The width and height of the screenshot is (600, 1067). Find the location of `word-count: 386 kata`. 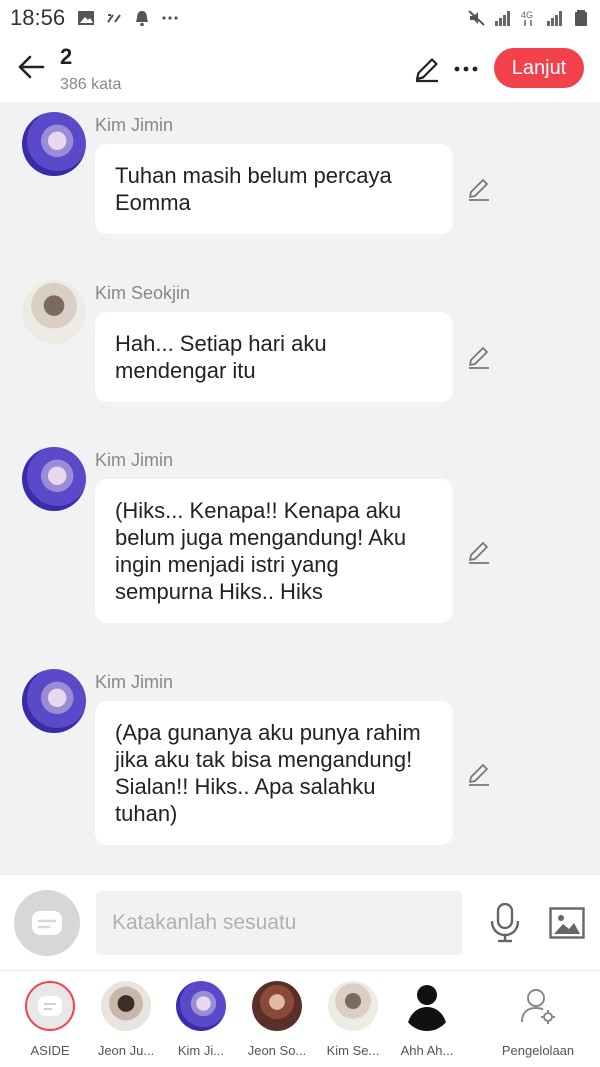

word-count: 386 kata is located at coordinates (91, 84).